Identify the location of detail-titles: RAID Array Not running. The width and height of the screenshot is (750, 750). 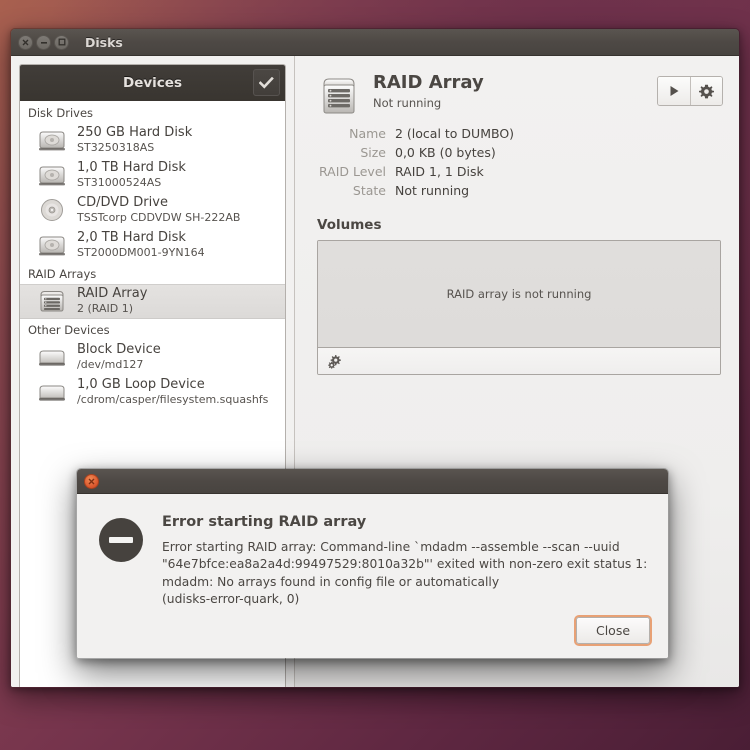
(509, 91).